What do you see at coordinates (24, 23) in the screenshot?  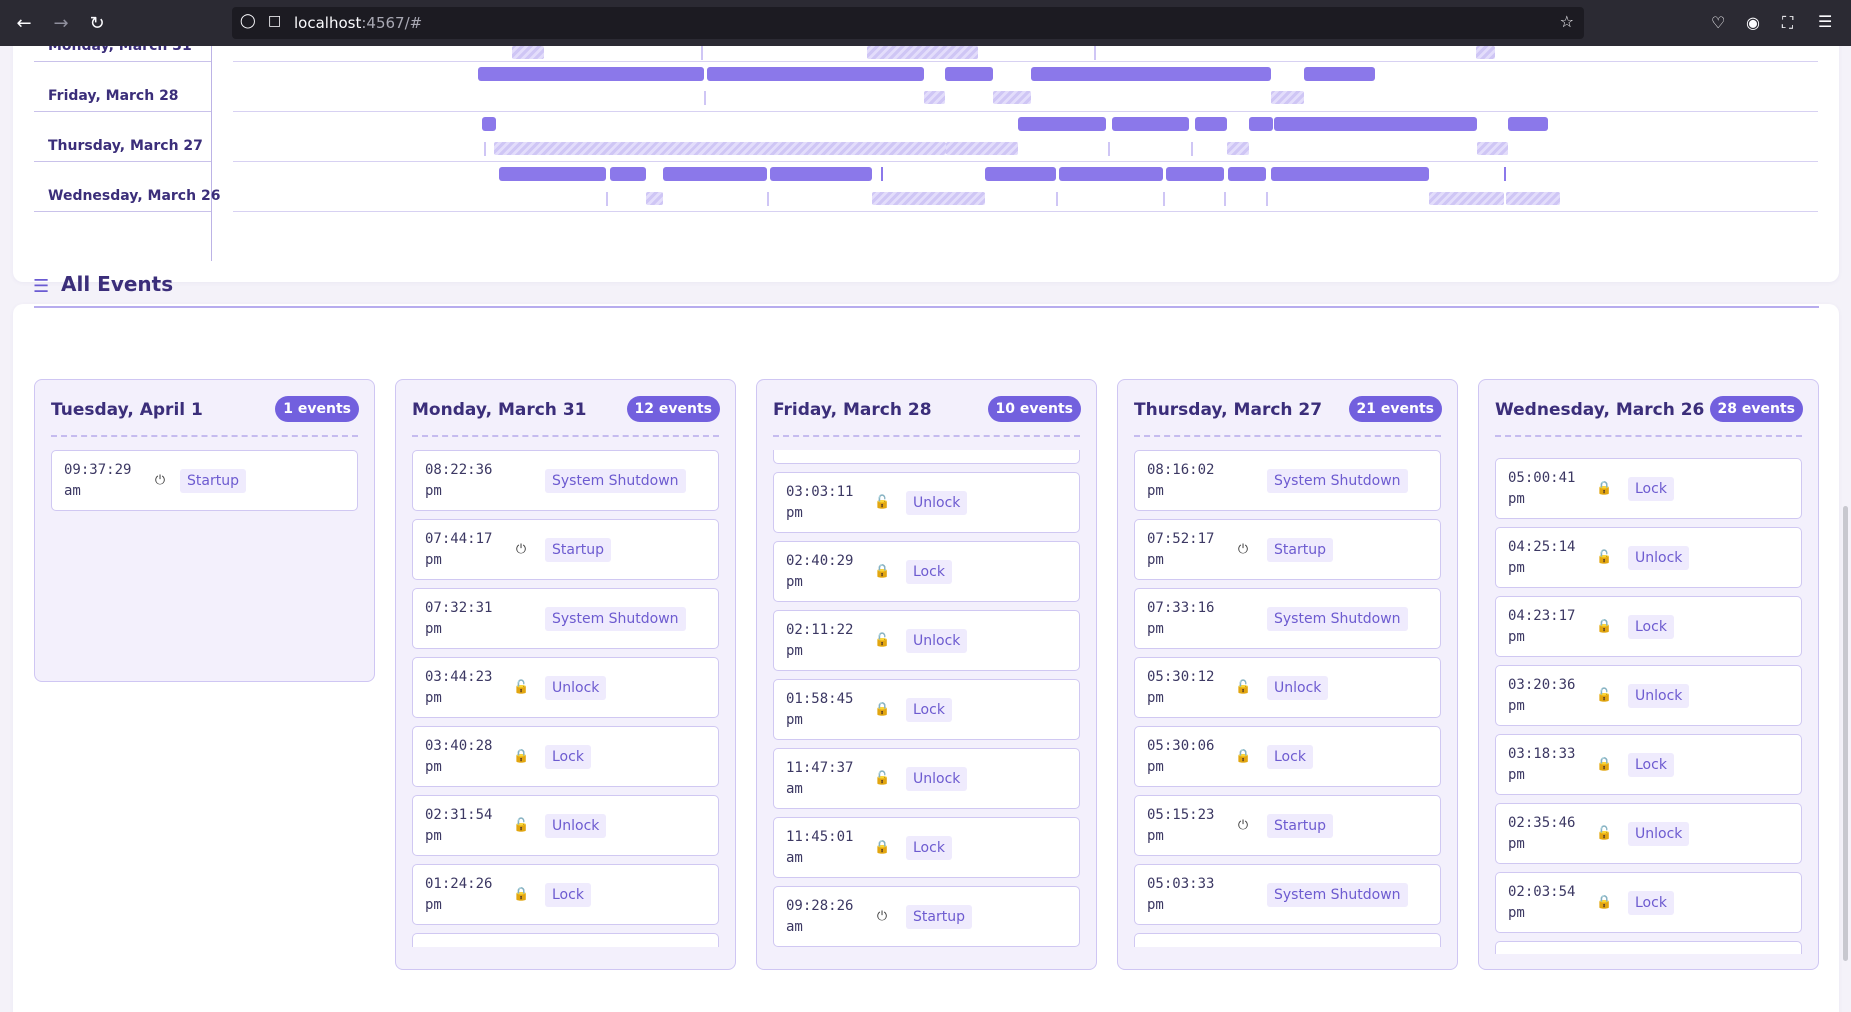 I see `back-icon: ←` at bounding box center [24, 23].